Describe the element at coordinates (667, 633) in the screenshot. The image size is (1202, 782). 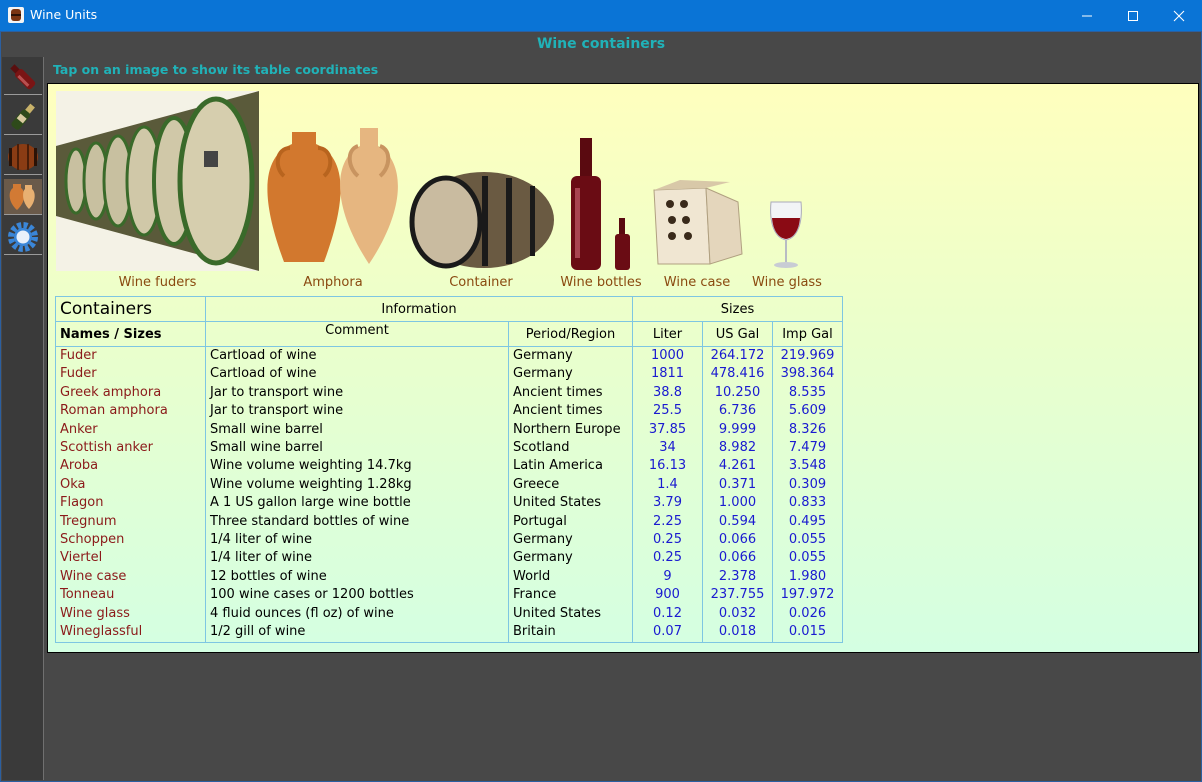
I see `row-liter: 0.07` at that location.